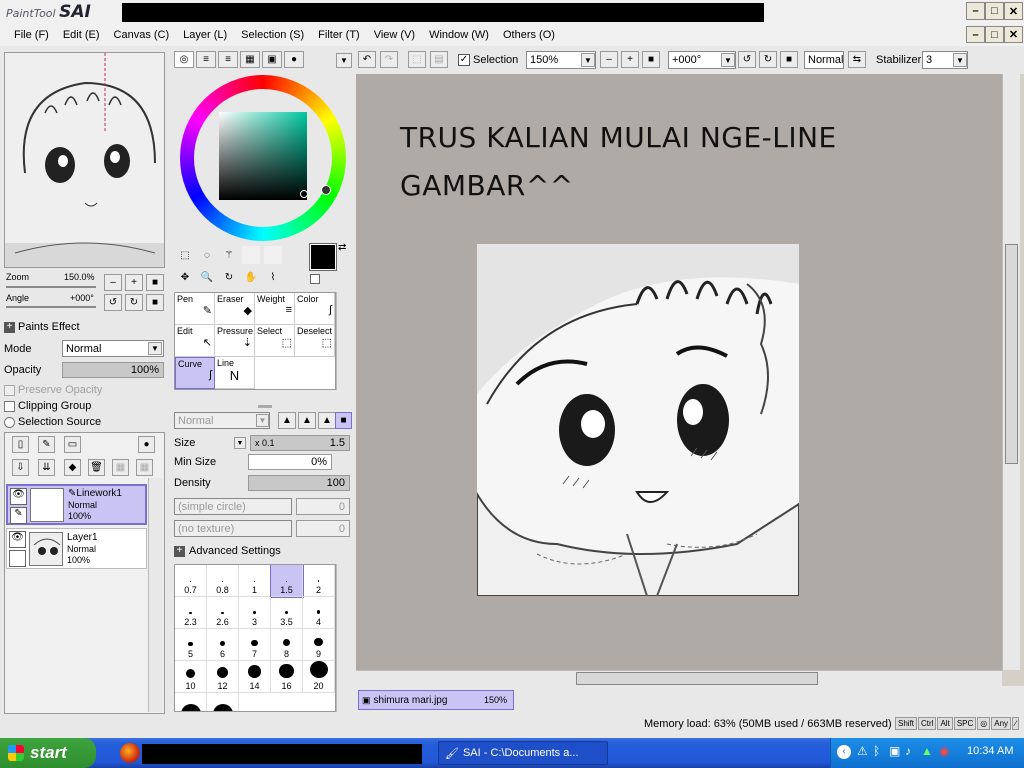 The height and width of the screenshot is (768, 1024). Describe the element at coordinates (113, 302) in the screenshot. I see `rotate-left-button: ↺` at that location.